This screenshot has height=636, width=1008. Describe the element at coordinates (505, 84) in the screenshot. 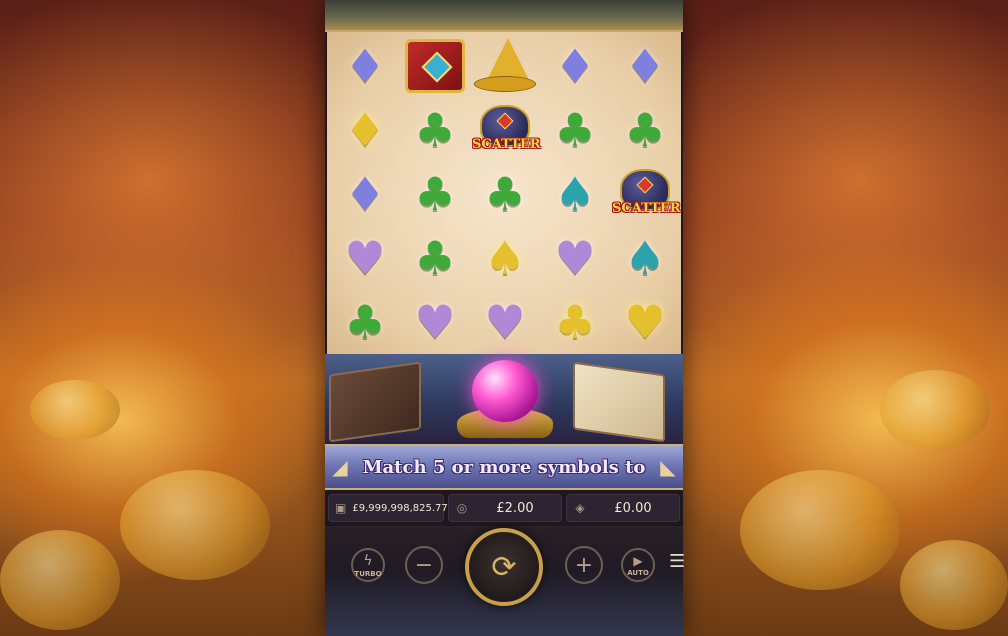

I see `hat-brim` at that location.